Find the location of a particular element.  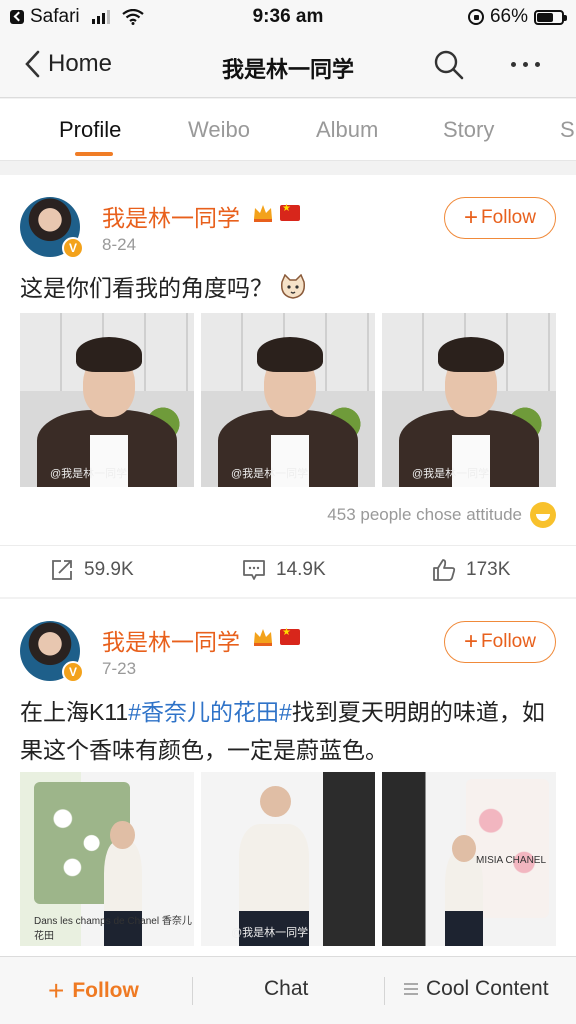

laughing-emoji-icon is located at coordinates (543, 515).